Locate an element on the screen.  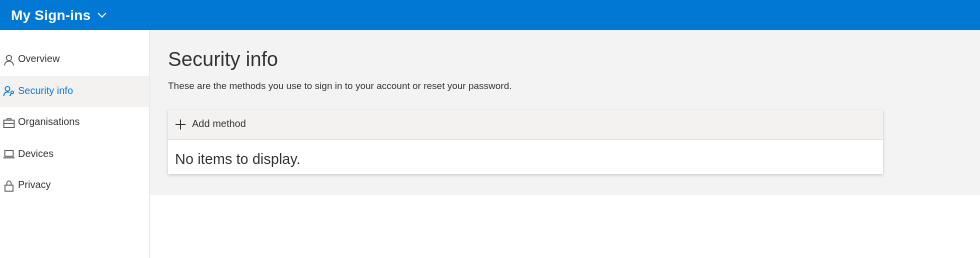
briefcase-icon is located at coordinates (9, 123).